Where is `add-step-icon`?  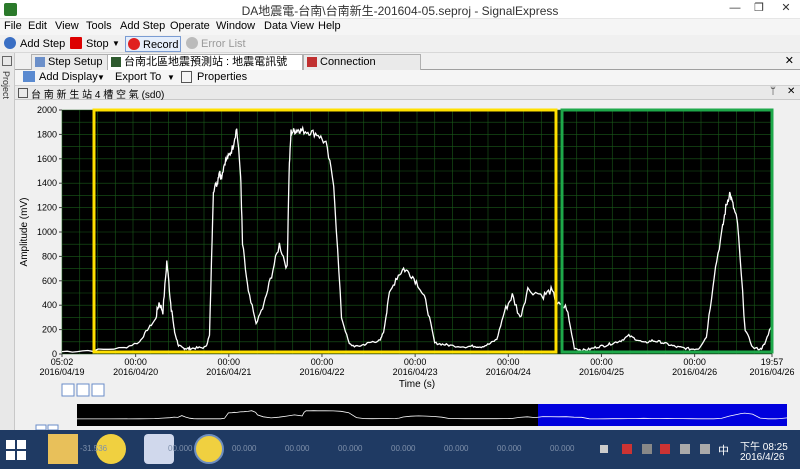 add-step-icon is located at coordinates (10, 43).